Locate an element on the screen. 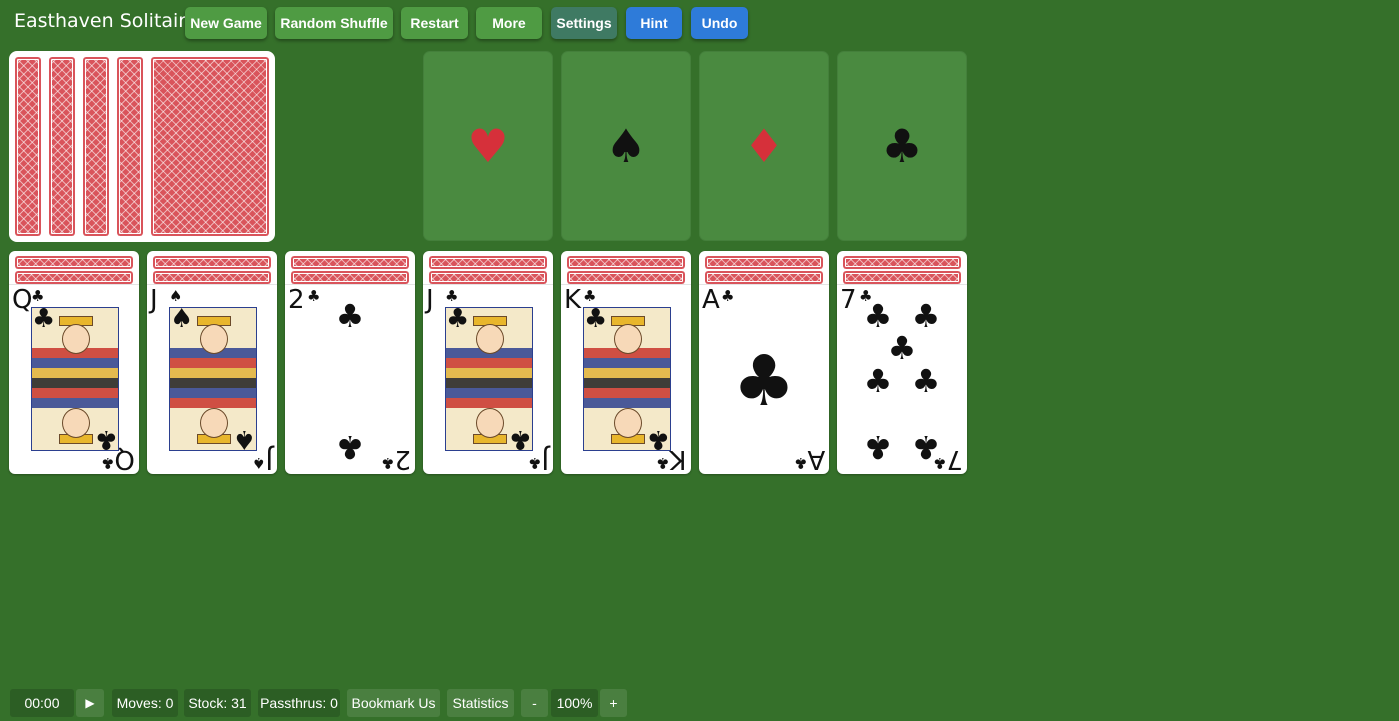 The width and height of the screenshot is (1399, 721). face-up-card: Q ♣ Q ♣ ♣ ♣ is located at coordinates (74, 379).